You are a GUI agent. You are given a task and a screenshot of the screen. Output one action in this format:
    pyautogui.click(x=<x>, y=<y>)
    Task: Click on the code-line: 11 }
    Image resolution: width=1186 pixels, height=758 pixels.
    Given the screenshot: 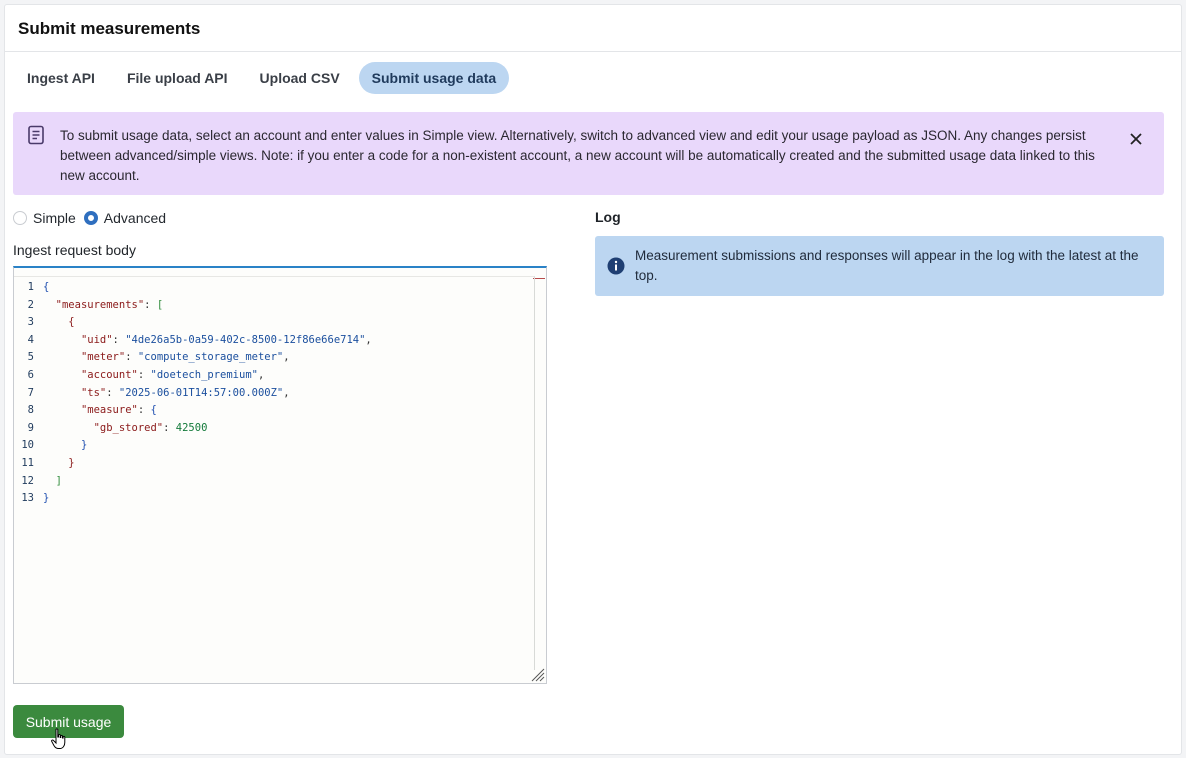 What is the action you would take?
    pyautogui.click(x=44, y=464)
    